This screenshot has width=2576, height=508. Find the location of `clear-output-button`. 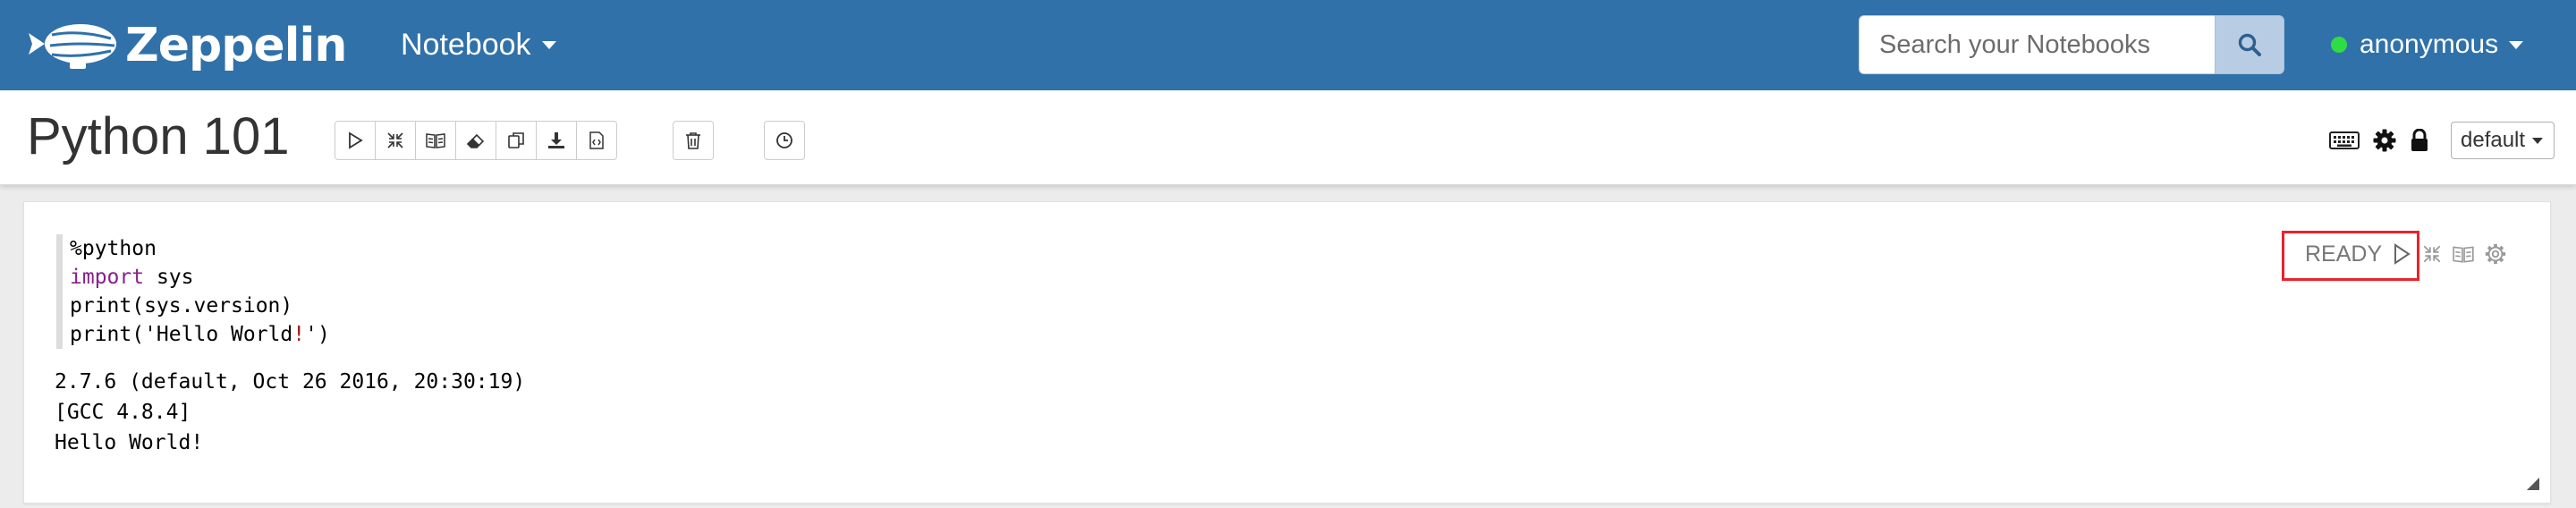

clear-output-button is located at coordinates (475, 140).